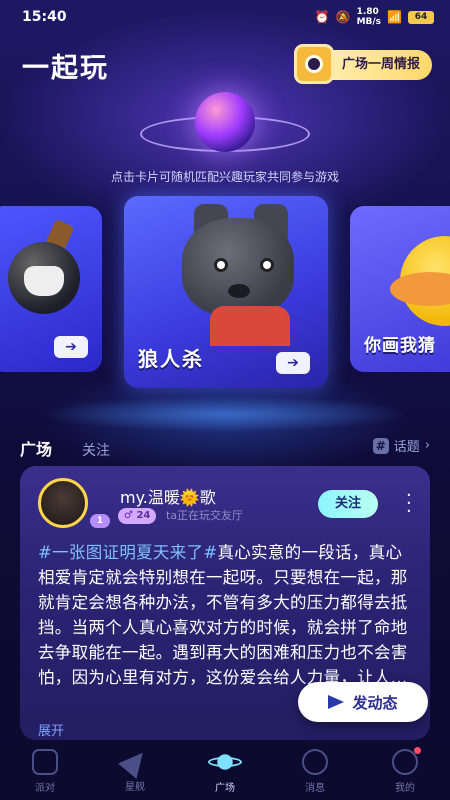 The width and height of the screenshot is (450, 800). What do you see at coordinates (417, 750) in the screenshot?
I see `notification-dot` at bounding box center [417, 750].